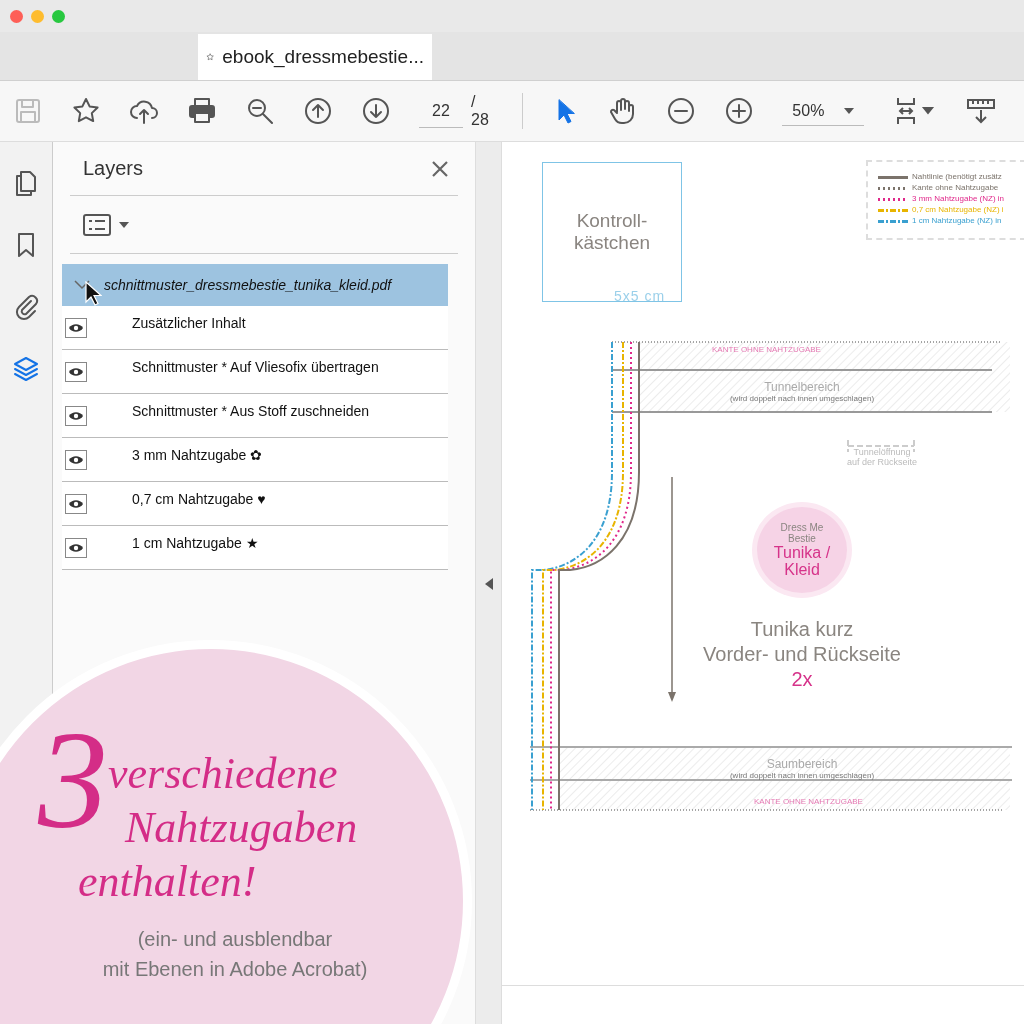 The image size is (1024, 1024). I want to click on band-label: Saumbereich (wird doppelt nach innen umgeschlagen), so click(802, 768).